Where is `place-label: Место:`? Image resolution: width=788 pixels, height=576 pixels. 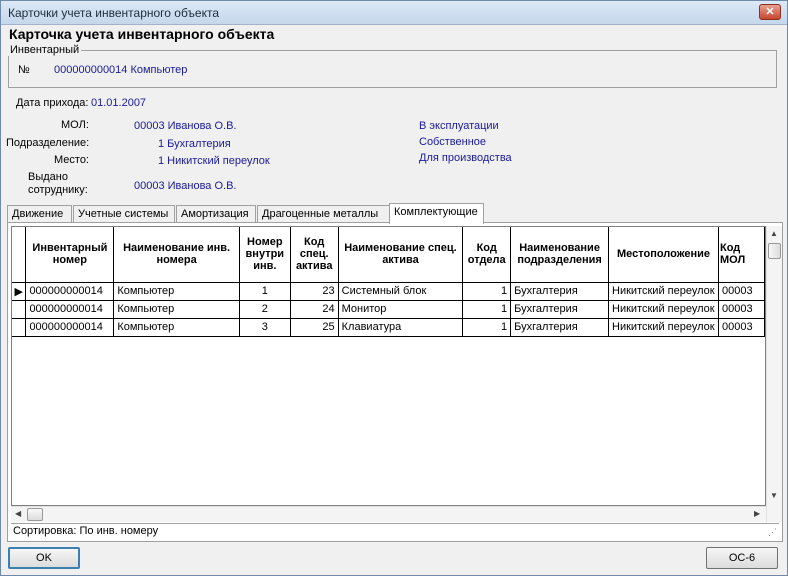 place-label: Место: is located at coordinates (71, 160).